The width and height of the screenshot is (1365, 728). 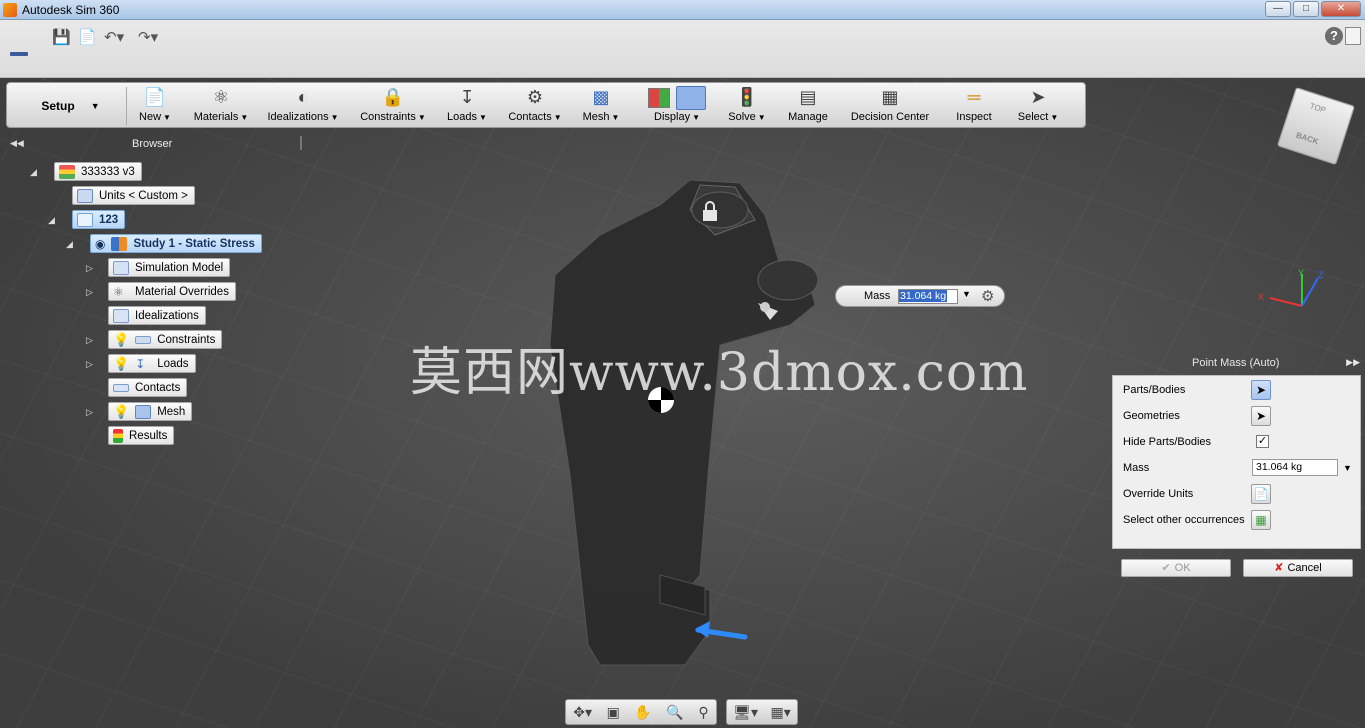 I want to click on toolbar-inspect-button: ═ Inspect, so click(x=974, y=106).